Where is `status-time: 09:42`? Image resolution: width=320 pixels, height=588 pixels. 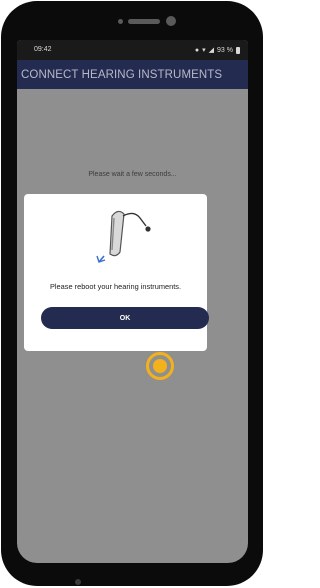 status-time: 09:42 is located at coordinates (43, 49).